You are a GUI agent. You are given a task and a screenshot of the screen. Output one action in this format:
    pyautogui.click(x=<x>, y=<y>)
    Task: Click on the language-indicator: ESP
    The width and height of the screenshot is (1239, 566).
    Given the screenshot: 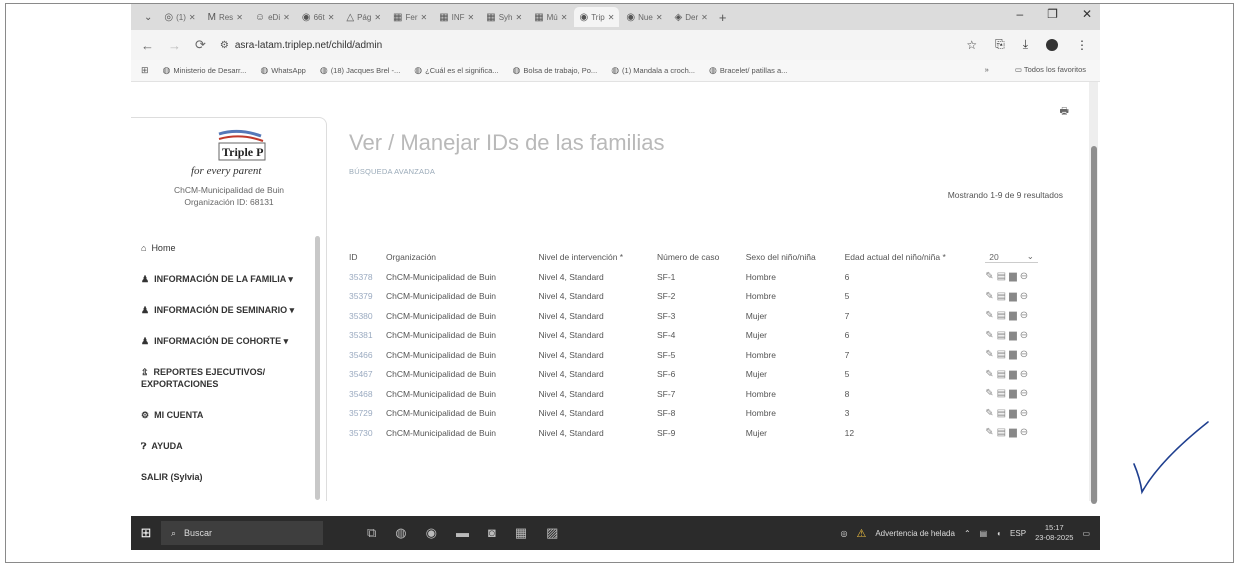 What is the action you would take?
    pyautogui.click(x=1018, y=533)
    